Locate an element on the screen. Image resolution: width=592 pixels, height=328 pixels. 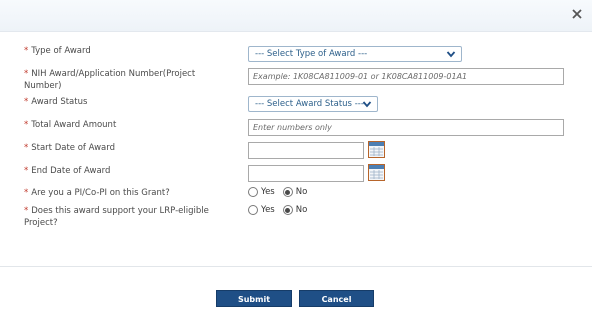
award-status-label: * Award Status is located at coordinates (124, 102).